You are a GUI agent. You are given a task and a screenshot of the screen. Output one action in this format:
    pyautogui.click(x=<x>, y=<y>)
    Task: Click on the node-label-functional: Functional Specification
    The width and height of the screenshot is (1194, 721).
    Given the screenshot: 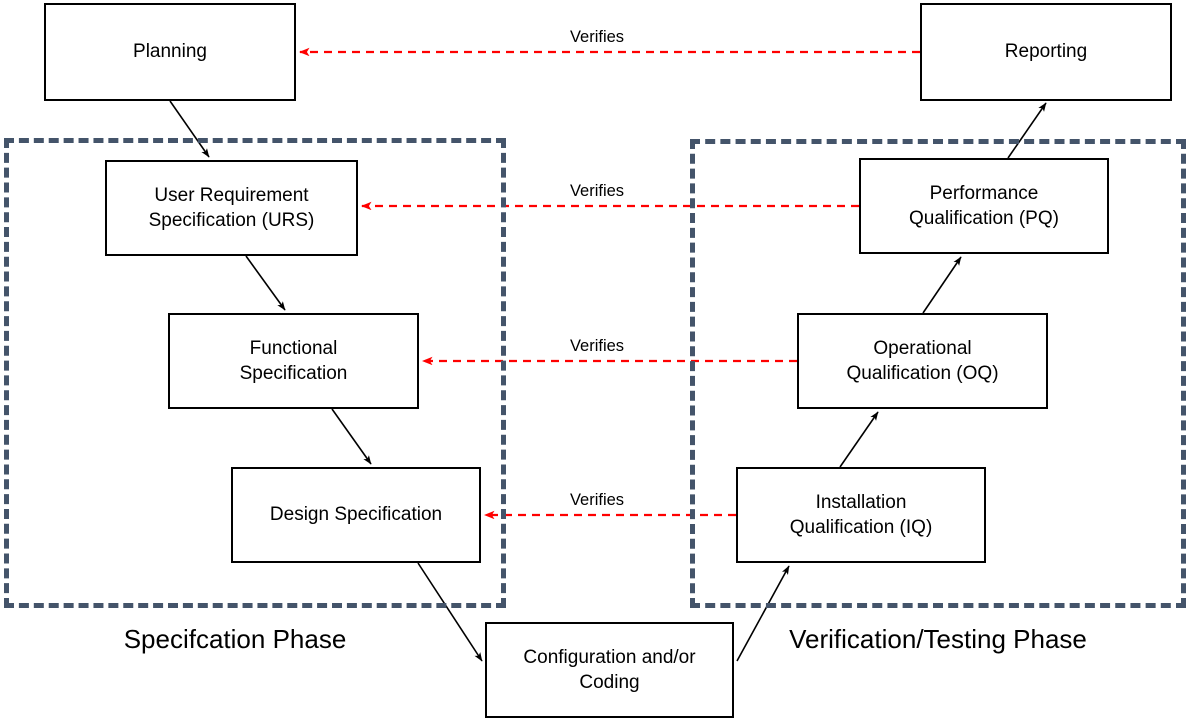 What is the action you would take?
    pyautogui.click(x=293, y=360)
    